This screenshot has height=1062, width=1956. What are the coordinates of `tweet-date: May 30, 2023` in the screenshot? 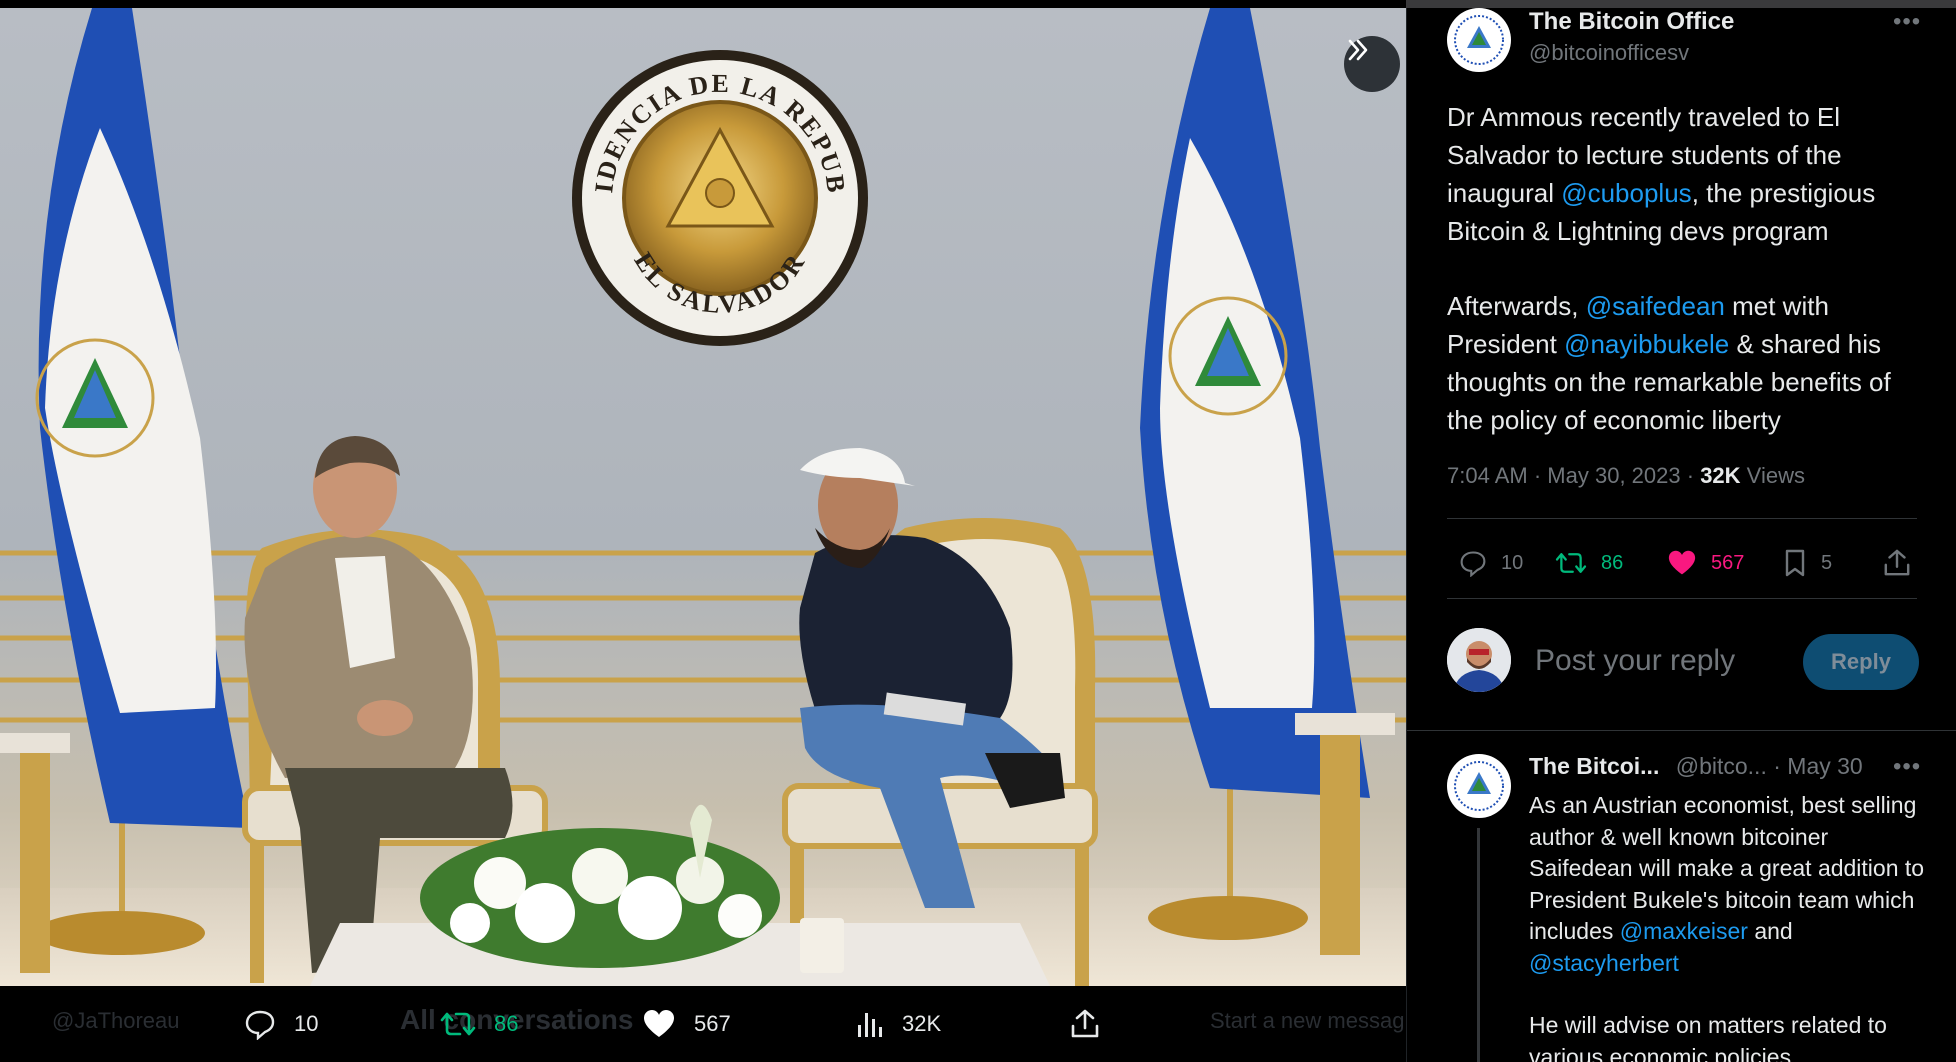 It's located at (1613, 475).